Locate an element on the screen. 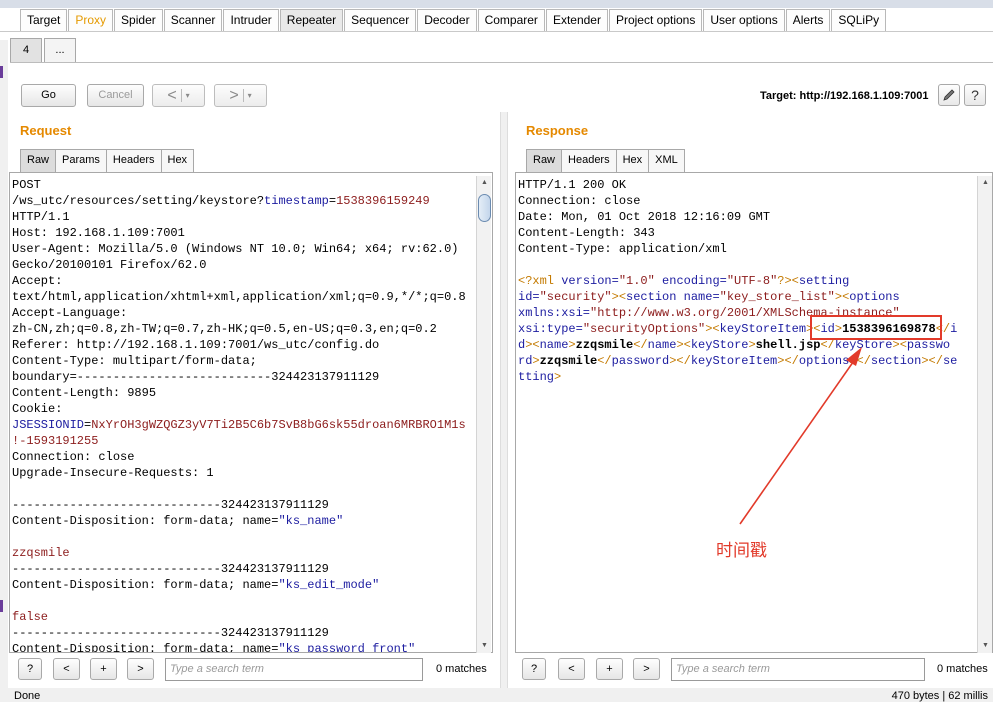 This screenshot has width=993, height=702. main-tab-sqlipy: SQLiPy is located at coordinates (859, 20).